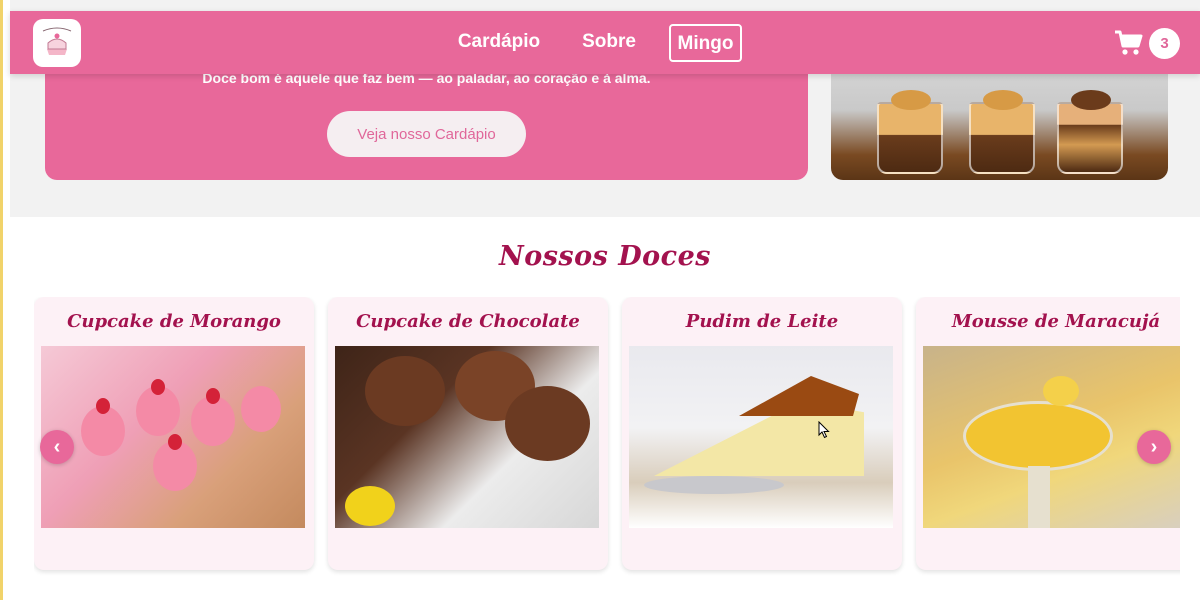  I want to click on product-card: Cupcake de Morango, so click(174, 433).